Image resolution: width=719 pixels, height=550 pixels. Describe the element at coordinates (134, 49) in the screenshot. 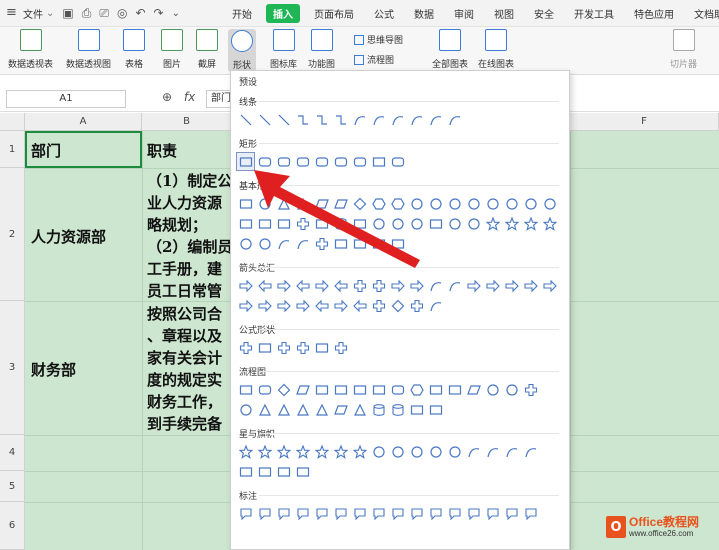

I see `table-button: 表格` at that location.